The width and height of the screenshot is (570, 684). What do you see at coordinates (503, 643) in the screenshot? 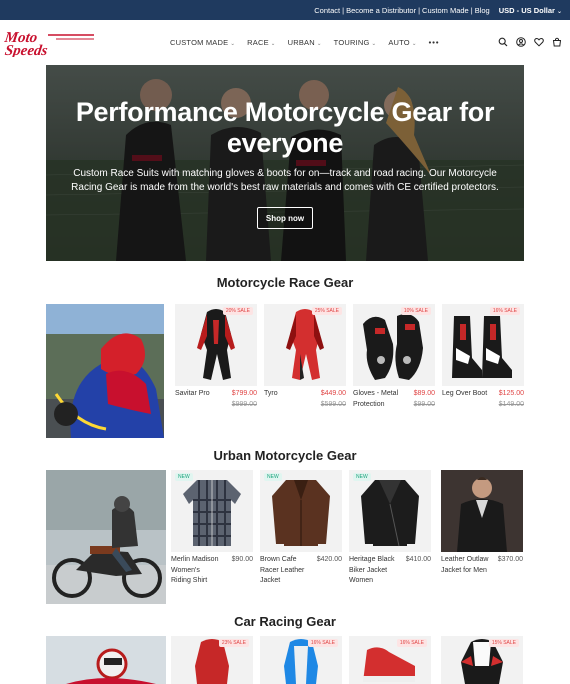
I see `sale-badge: 15% SALE` at bounding box center [503, 643].